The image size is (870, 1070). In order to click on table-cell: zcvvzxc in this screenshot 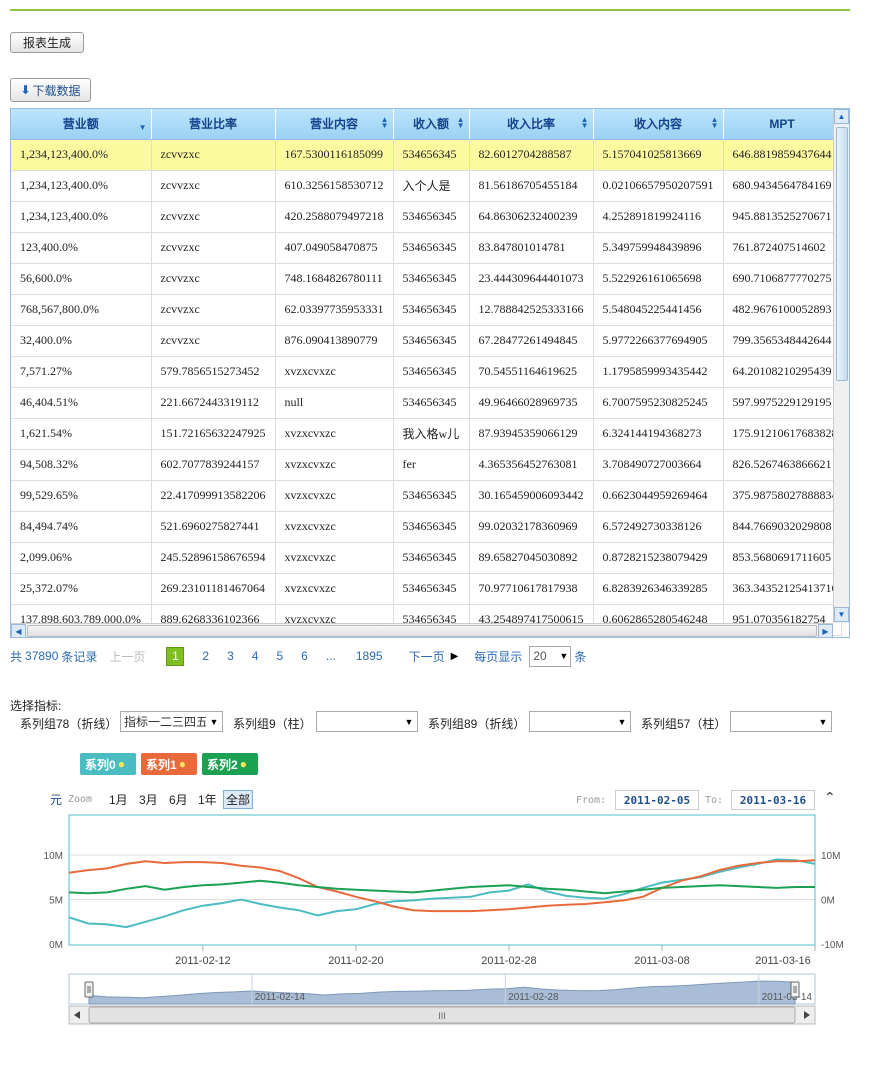, I will do `click(213, 155)`.